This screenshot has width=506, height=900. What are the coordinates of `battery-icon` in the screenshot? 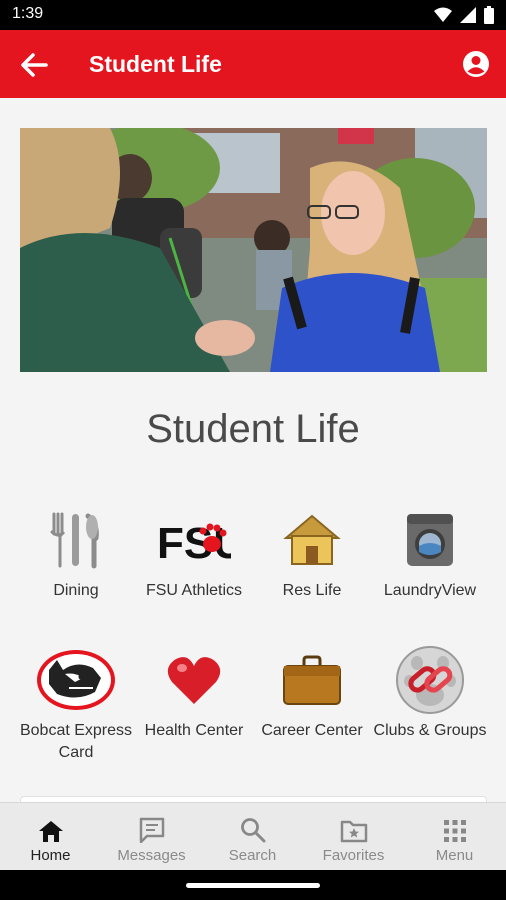 It's located at (489, 15).